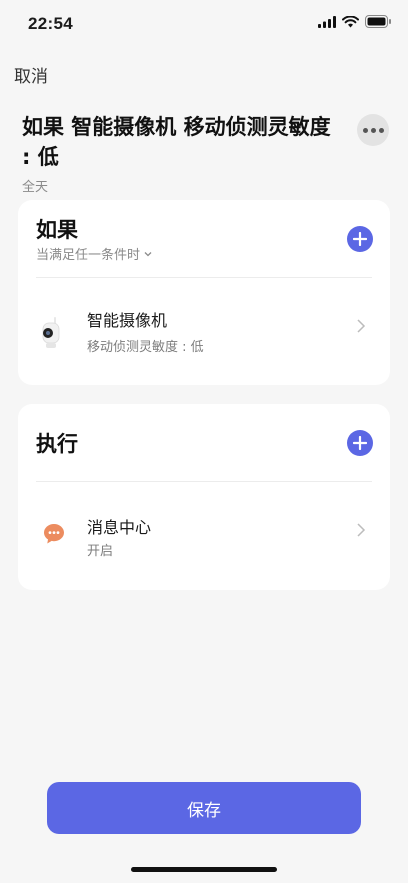 This screenshot has height=883, width=408. Describe the element at coordinates (145, 347) in the screenshot. I see `condition-item-subtitle: 移动侦测灵敏度 : 低` at that location.